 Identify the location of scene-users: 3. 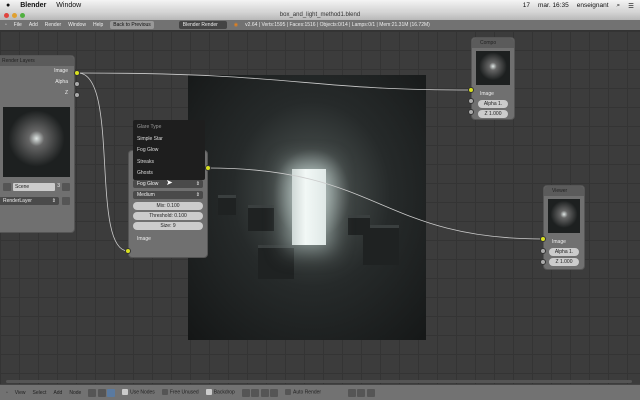
(58, 186).